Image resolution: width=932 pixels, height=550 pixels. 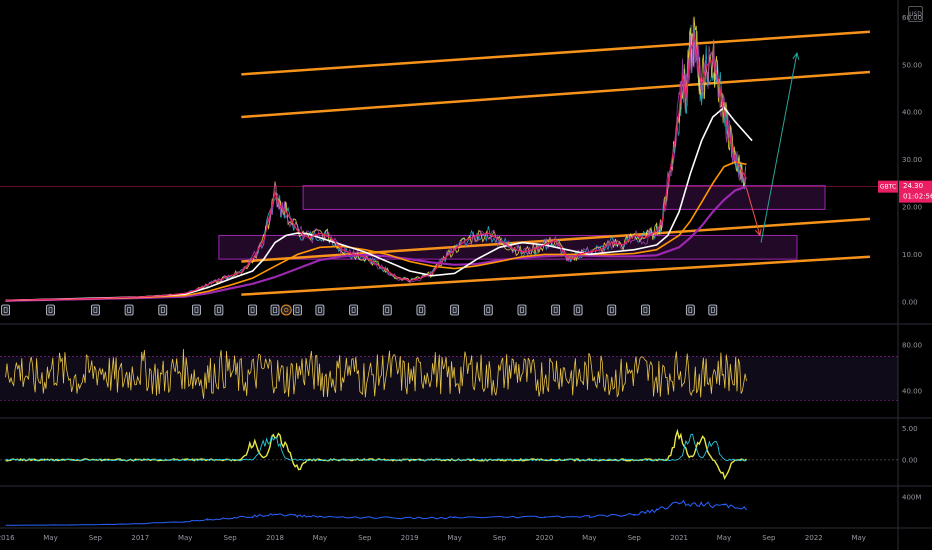 I want to click on price-axis-tick-2: 20.00, so click(x=912, y=208).